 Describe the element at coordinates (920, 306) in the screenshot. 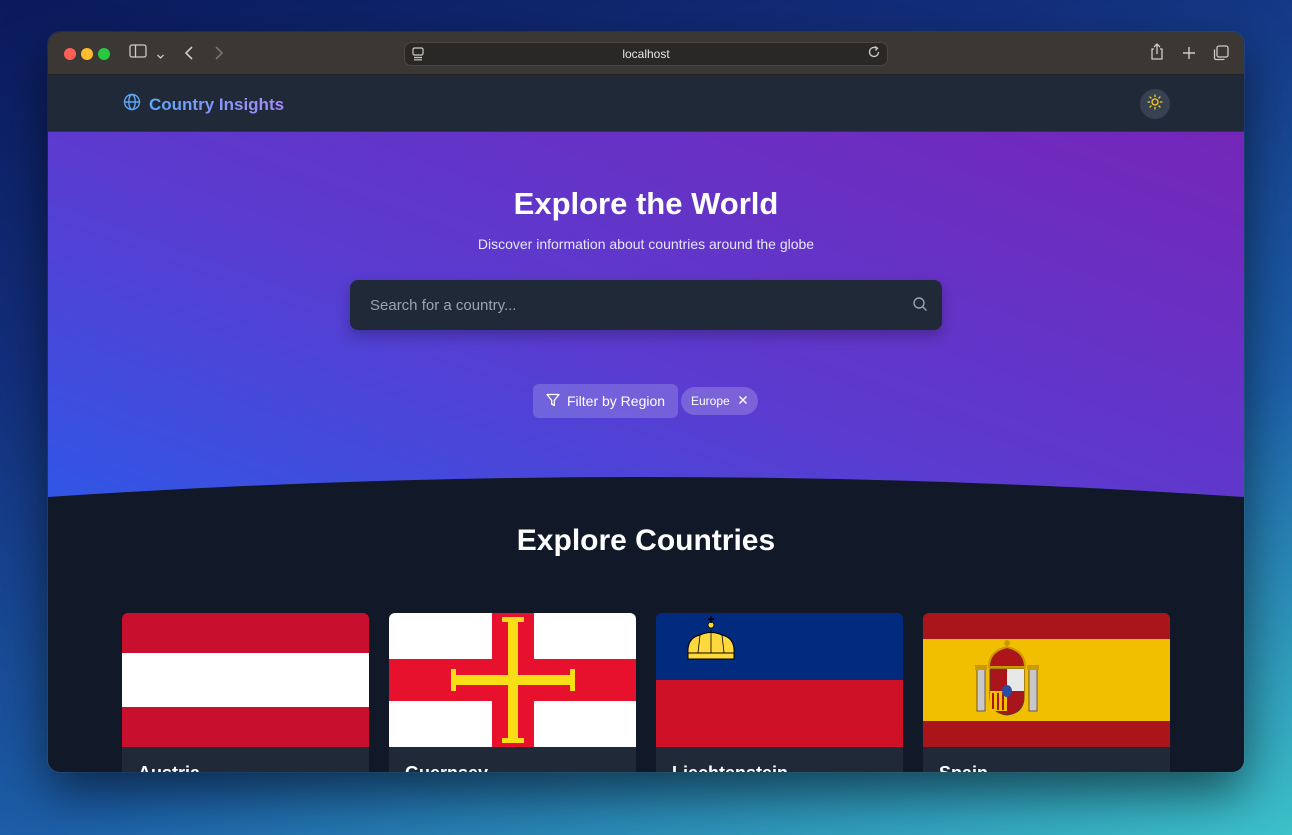

I see `search-icon` at that location.